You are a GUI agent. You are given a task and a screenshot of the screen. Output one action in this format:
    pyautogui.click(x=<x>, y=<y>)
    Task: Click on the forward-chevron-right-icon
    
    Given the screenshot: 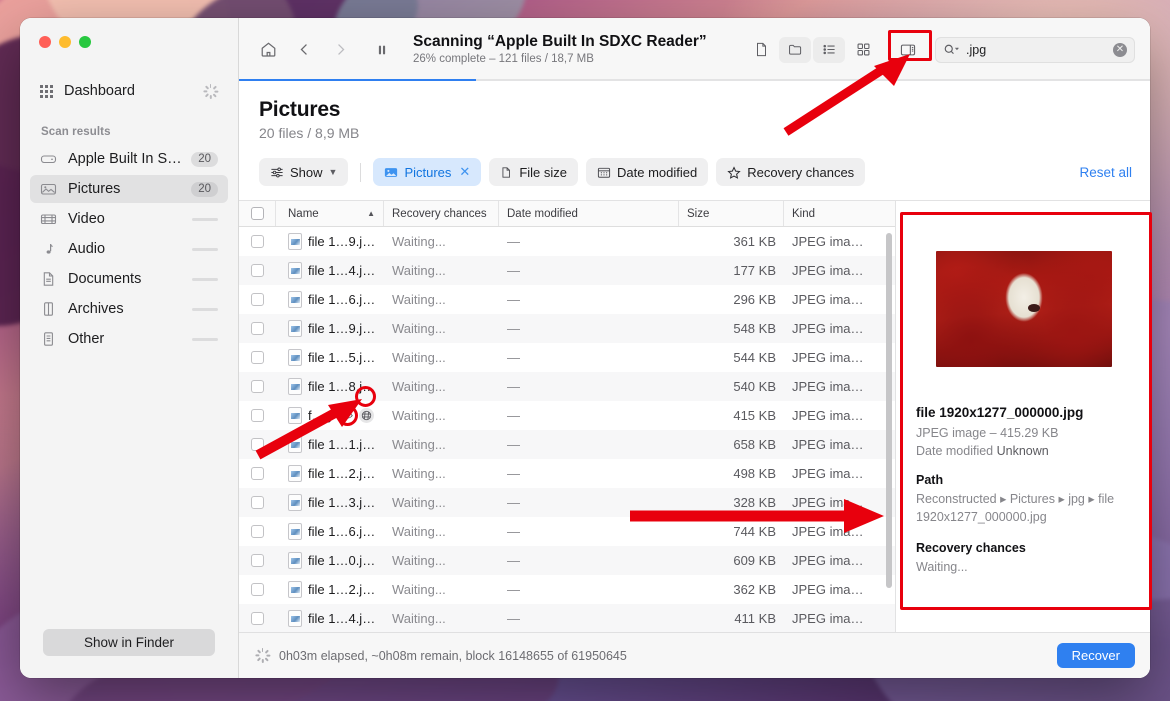 What is the action you would take?
    pyautogui.click(x=340, y=50)
    